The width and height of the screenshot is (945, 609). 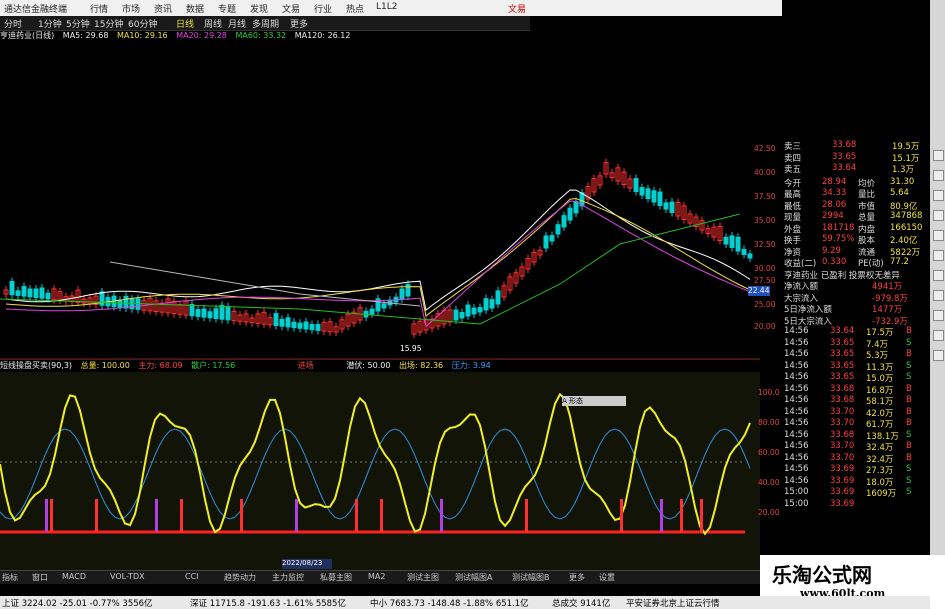 What do you see at coordinates (867, 206) in the screenshot?
I see `stat-row-cell: 市值` at bounding box center [867, 206].